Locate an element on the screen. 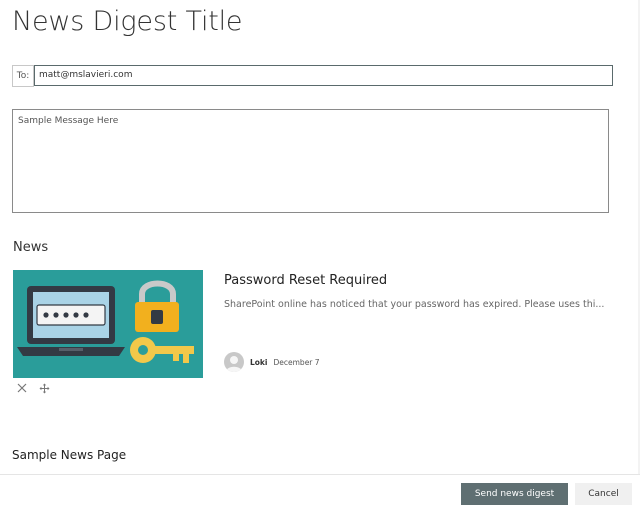 The image size is (640, 509). news-card-tools is located at coordinates (33, 388).